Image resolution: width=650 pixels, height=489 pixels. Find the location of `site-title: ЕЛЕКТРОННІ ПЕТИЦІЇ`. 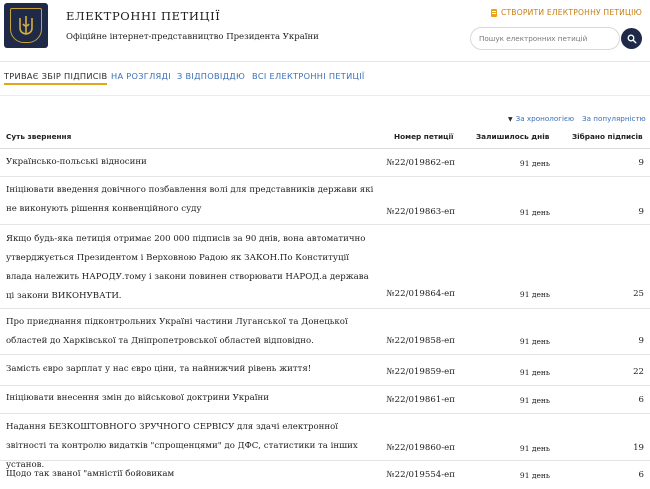

site-title: ЕЛЕКТРОННІ ПЕТИЦІЇ is located at coordinates (143, 16).